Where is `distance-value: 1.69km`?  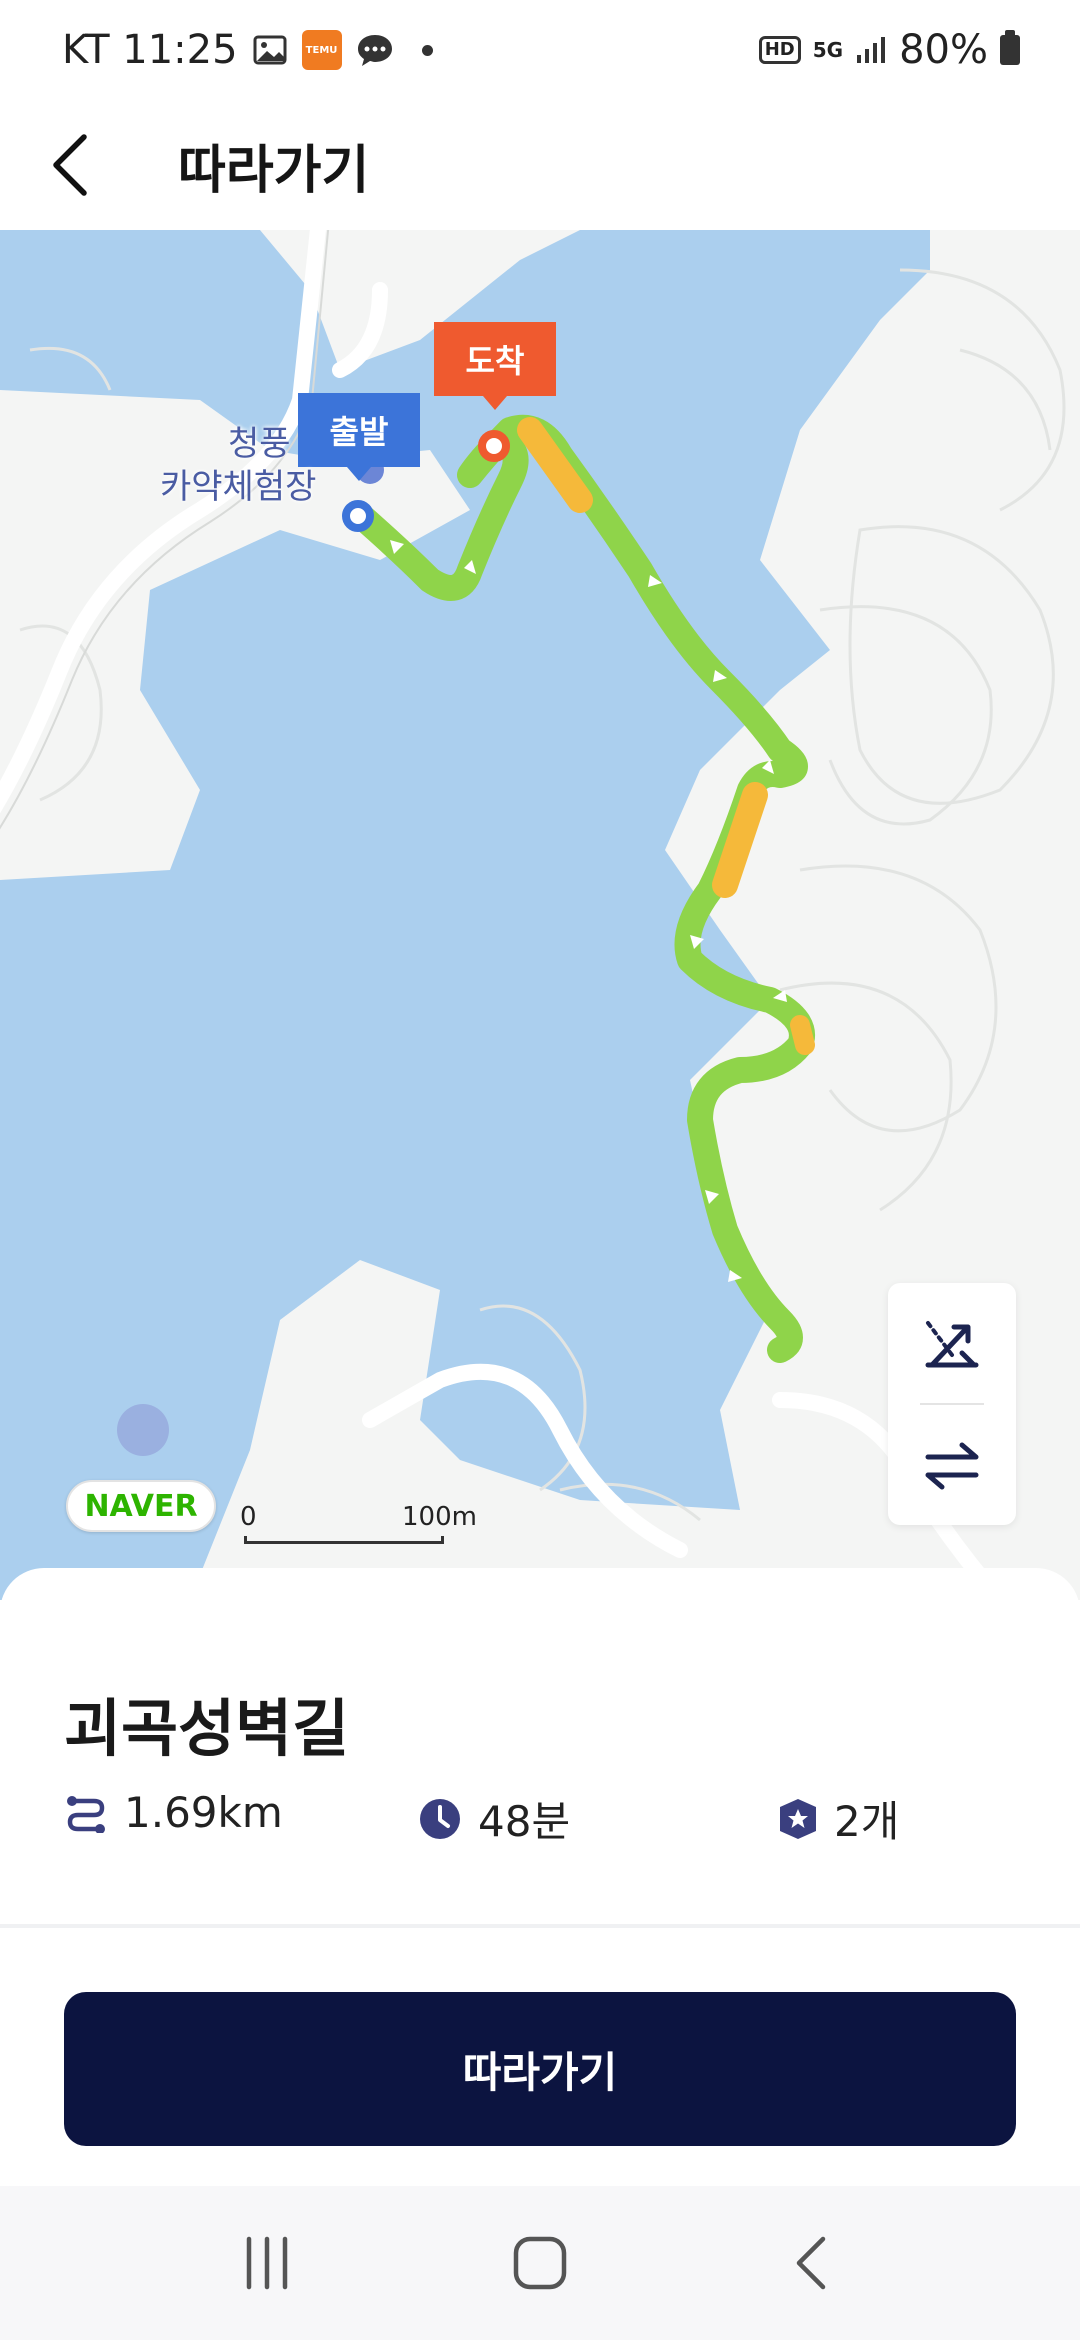
distance-value: 1.69km is located at coordinates (203, 1812).